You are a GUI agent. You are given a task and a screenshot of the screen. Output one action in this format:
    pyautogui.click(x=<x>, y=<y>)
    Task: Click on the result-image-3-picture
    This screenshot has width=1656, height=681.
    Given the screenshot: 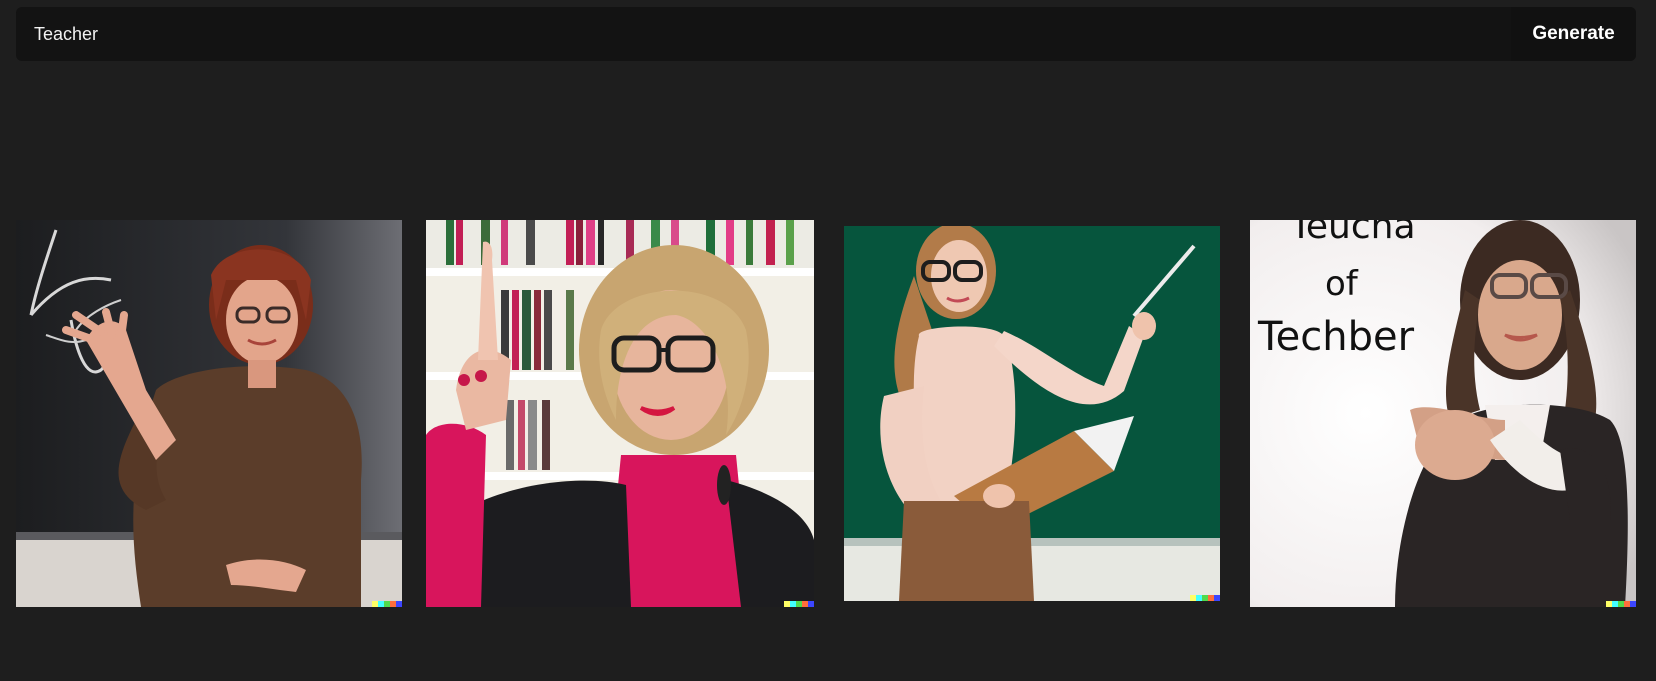 What is the action you would take?
    pyautogui.click(x=1032, y=413)
    